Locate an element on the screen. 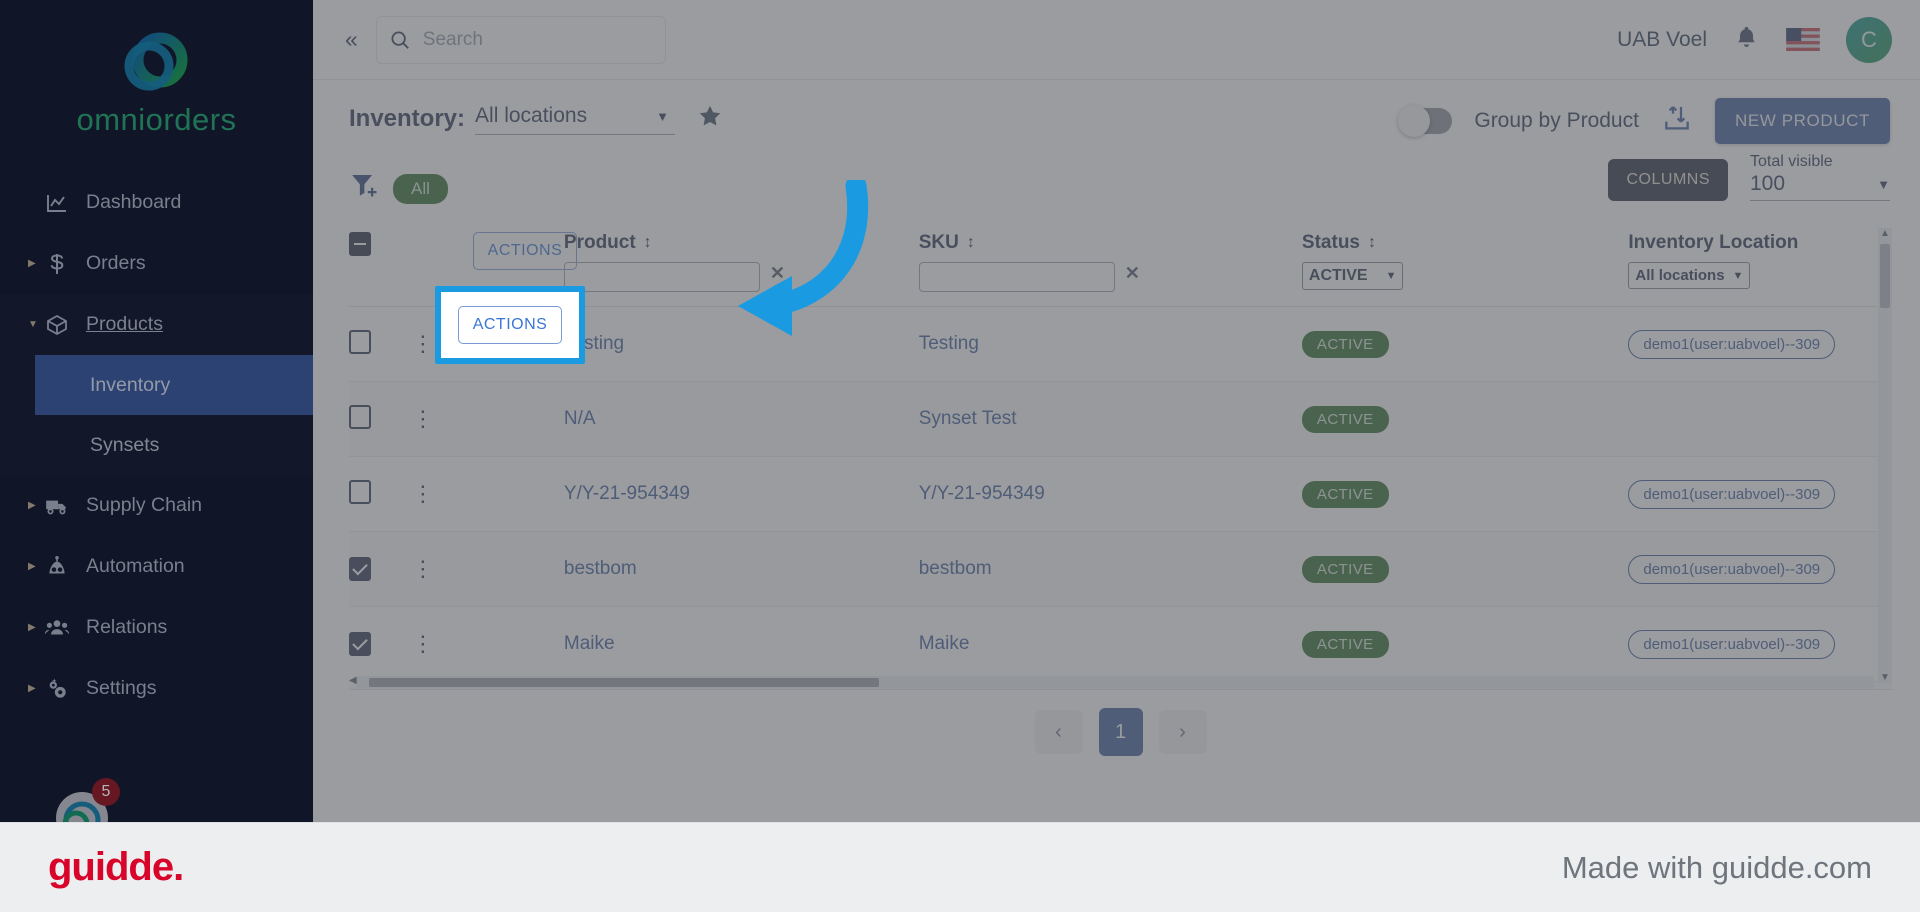  sidebar-item-synsets: Synsets is located at coordinates (156, 445).